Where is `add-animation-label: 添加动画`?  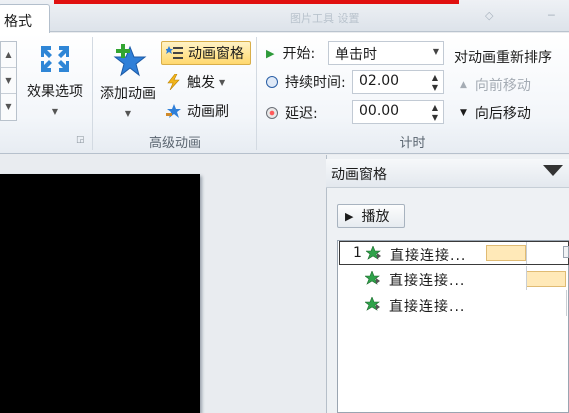
add-animation-label: 添加动画 is located at coordinates (128, 94).